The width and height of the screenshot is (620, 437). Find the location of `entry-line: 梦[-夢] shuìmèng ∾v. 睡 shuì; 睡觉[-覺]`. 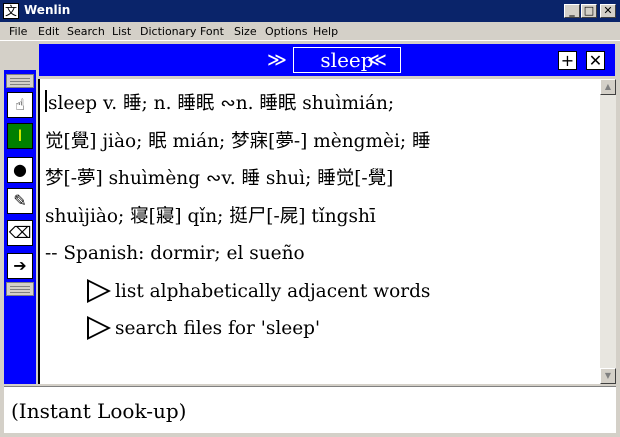

entry-line: 梦[-夢] shuìmèng ∾v. 睡 shuì; 睡觉[-覺] is located at coordinates (321, 179).